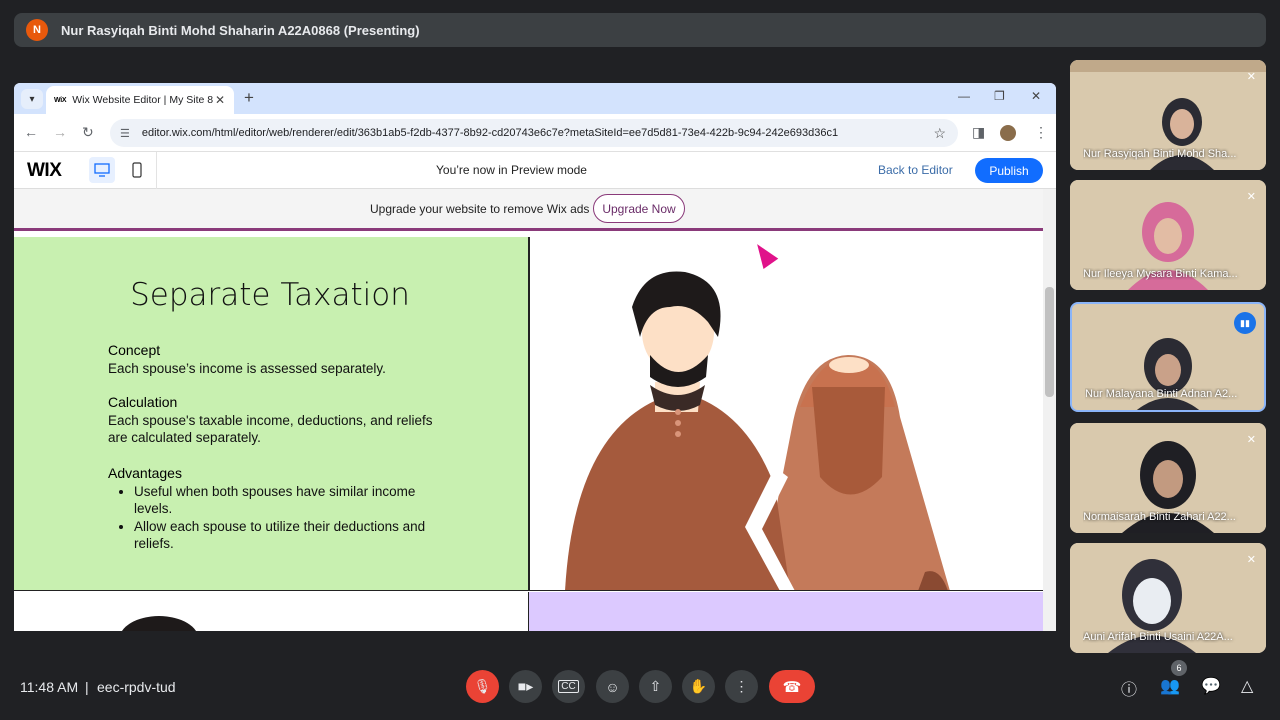 Image resolution: width=1280 pixels, height=720 pixels. Describe the element at coordinates (134, 350) in the screenshot. I see `concept-heading: Concept` at that location.